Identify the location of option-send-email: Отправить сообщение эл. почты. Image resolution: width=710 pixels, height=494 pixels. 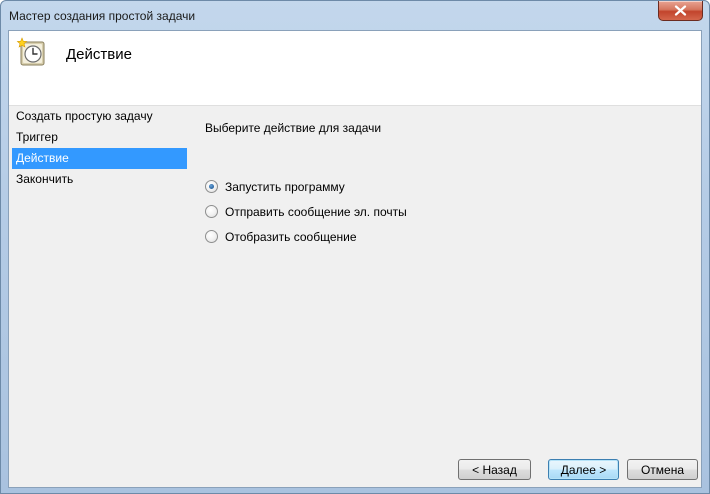
(335, 211).